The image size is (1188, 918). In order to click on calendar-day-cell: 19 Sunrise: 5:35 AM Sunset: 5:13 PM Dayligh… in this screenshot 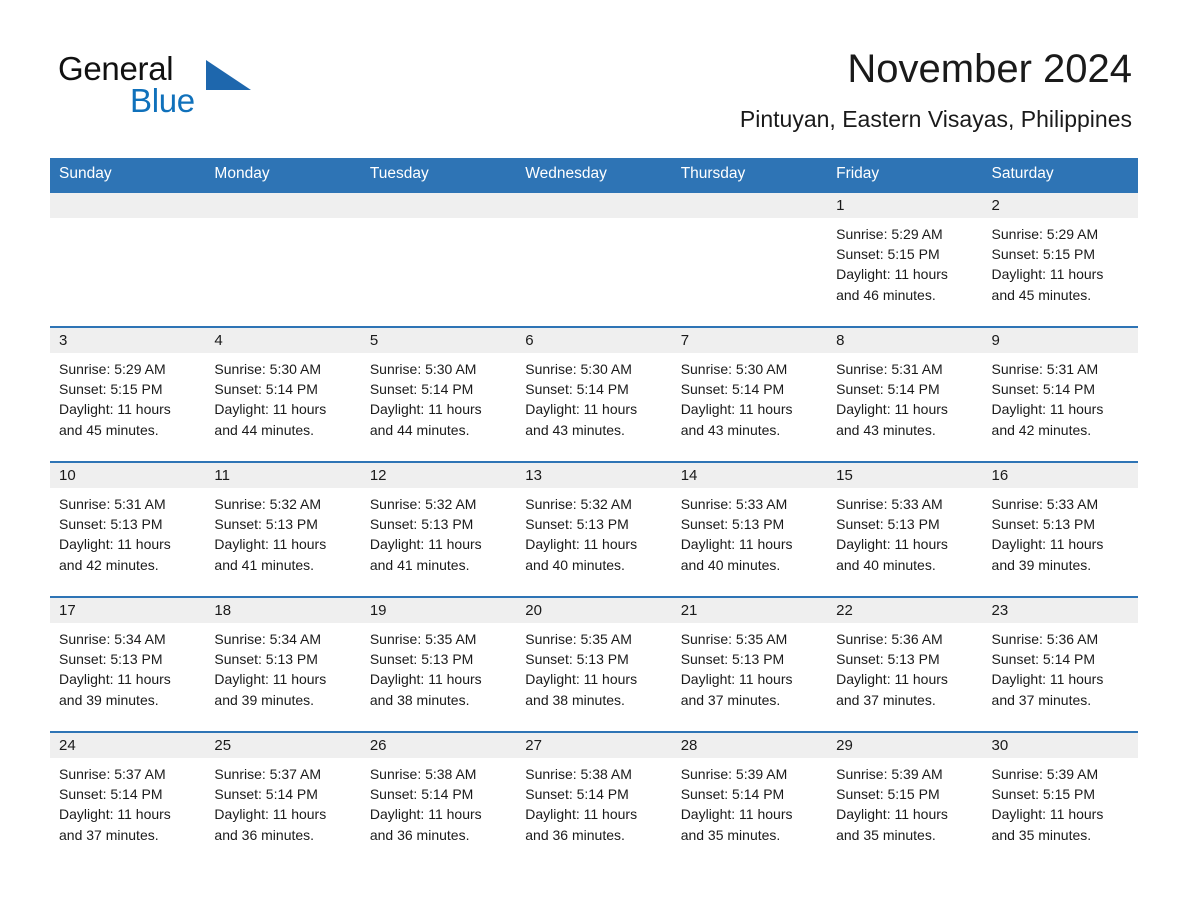, I will do `click(438, 664)`.